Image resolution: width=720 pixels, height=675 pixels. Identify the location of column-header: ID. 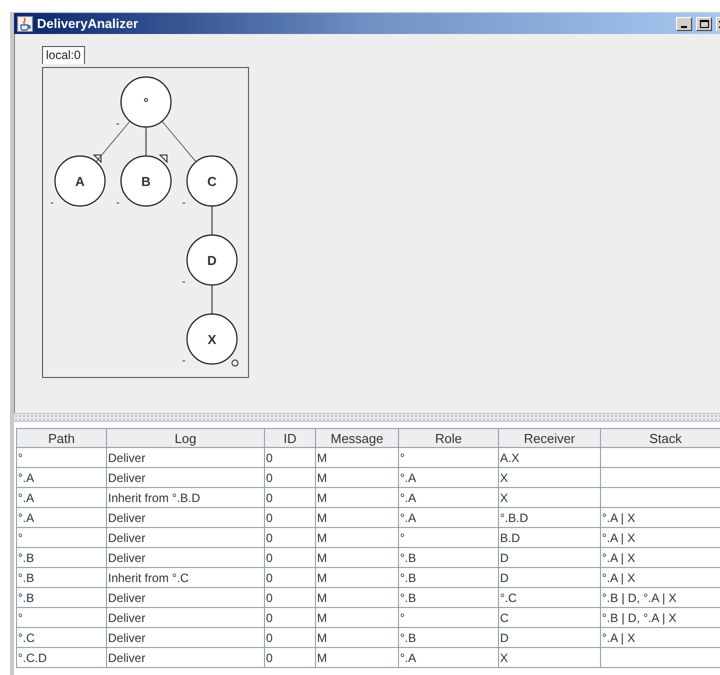
(290, 438).